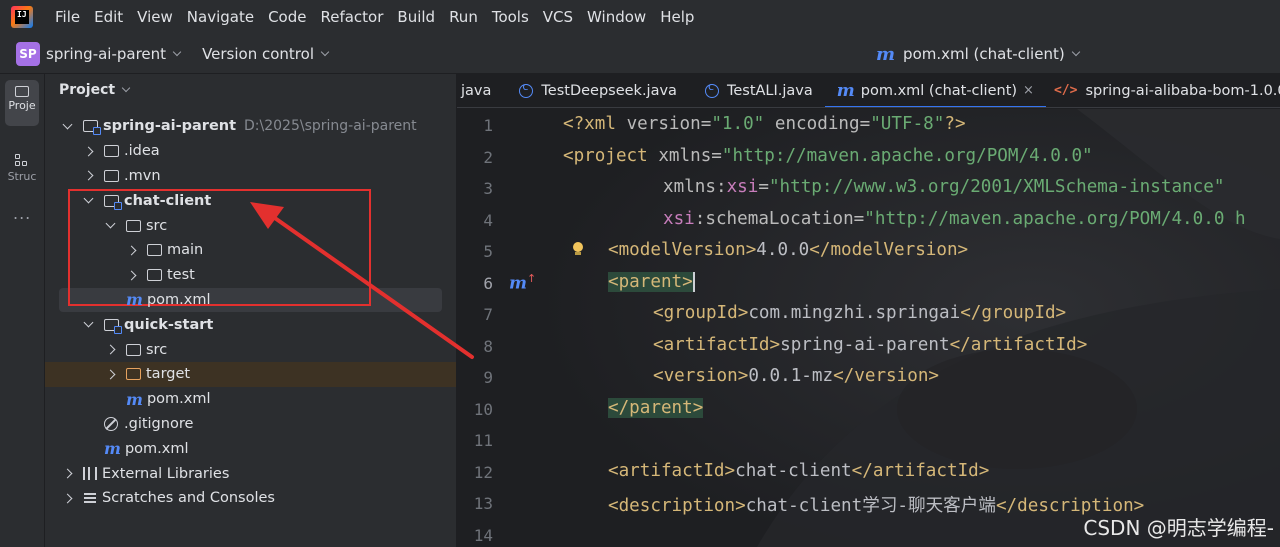 The height and width of the screenshot is (547, 1280). What do you see at coordinates (463, 17) in the screenshot?
I see `menu-run: Run` at bounding box center [463, 17].